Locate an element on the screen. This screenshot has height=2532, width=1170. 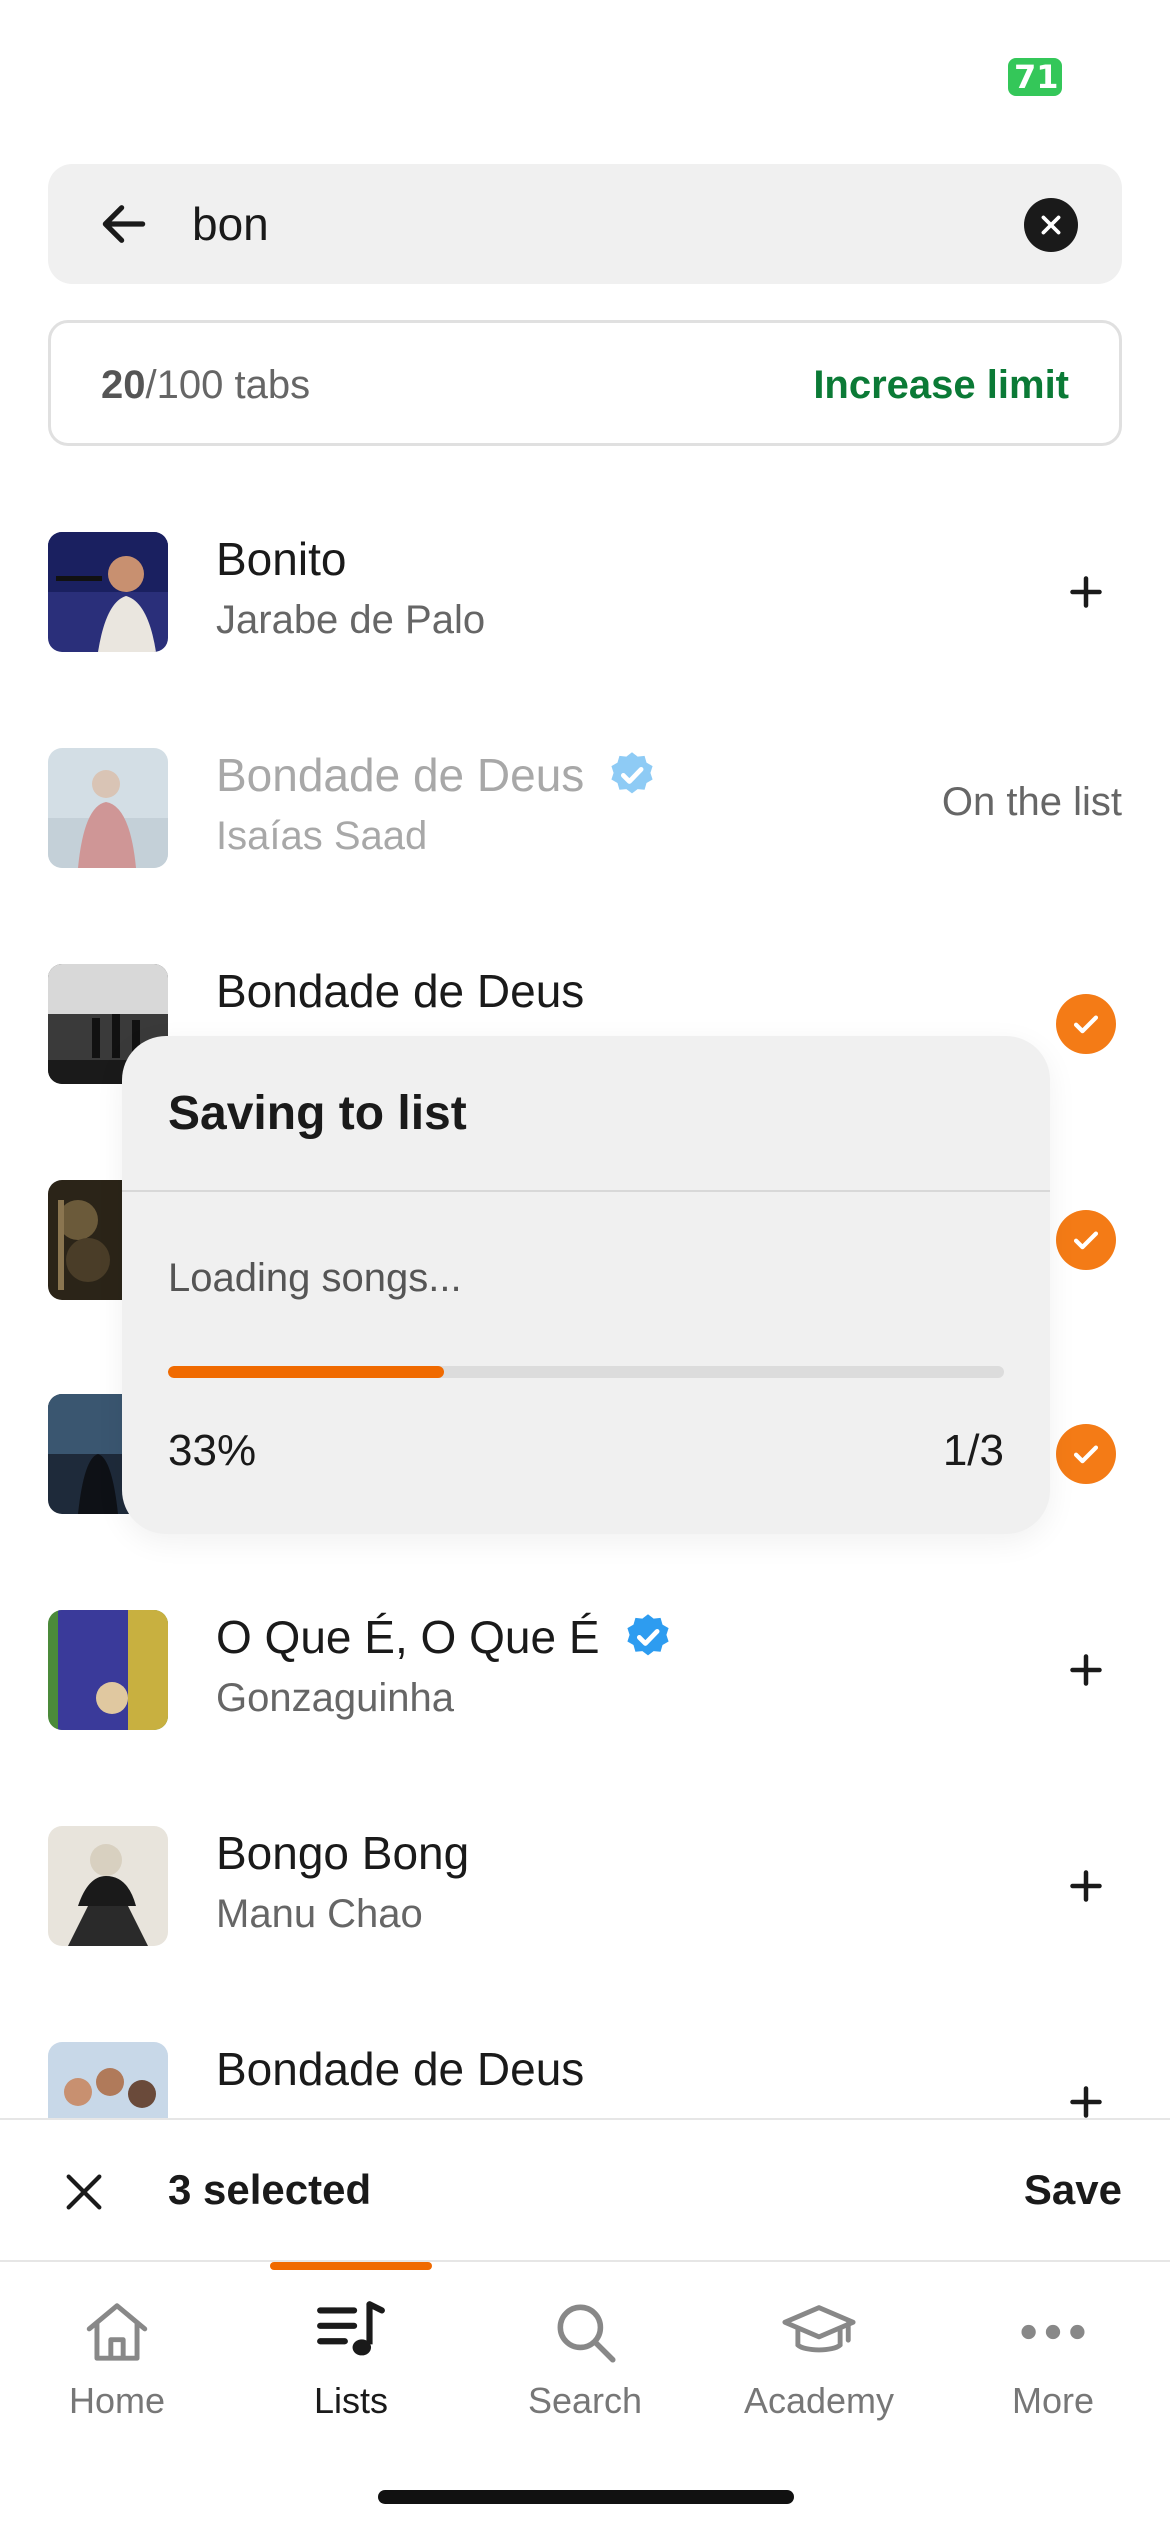
selected-count: 3 selected is located at coordinates (270, 2189).